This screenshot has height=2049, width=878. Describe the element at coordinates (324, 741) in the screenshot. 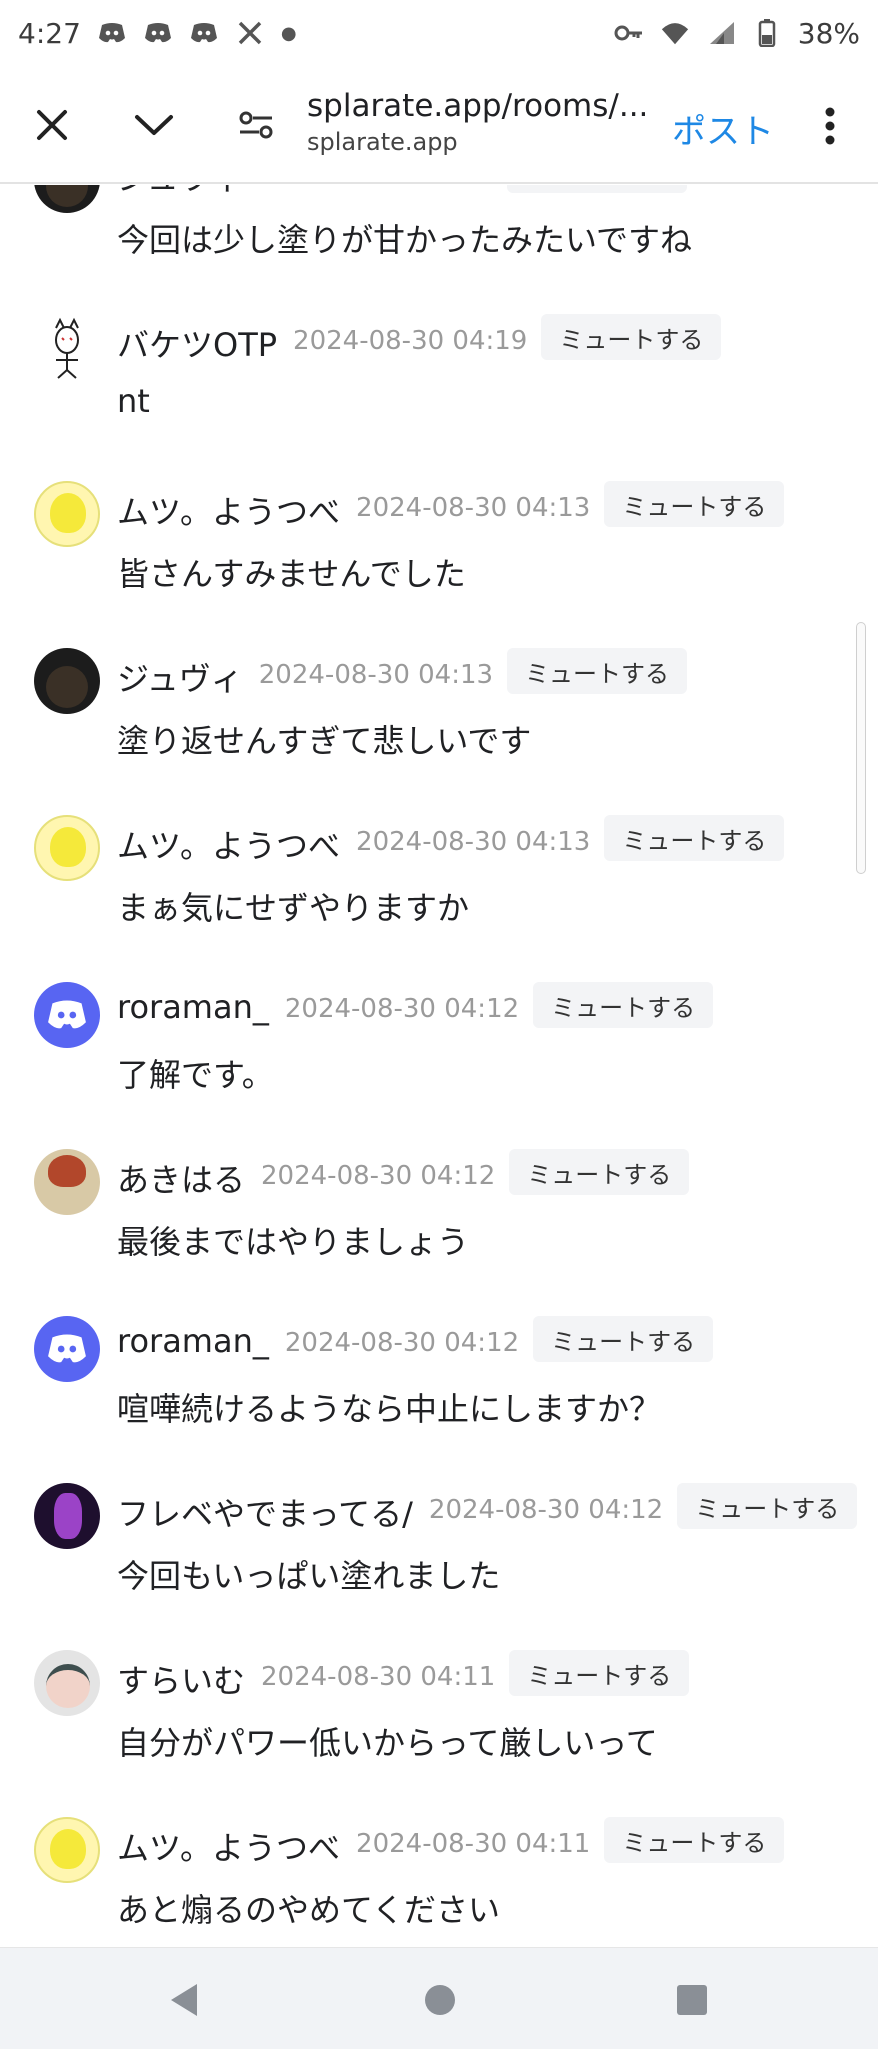

I see `message-text: 塗り返せんすぎて悲しいです` at that location.